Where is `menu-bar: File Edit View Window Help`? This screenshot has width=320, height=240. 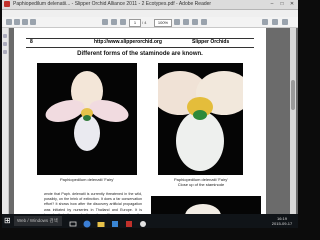
menu-bar: File Edit View Window Help is located at coordinates (150, 17).